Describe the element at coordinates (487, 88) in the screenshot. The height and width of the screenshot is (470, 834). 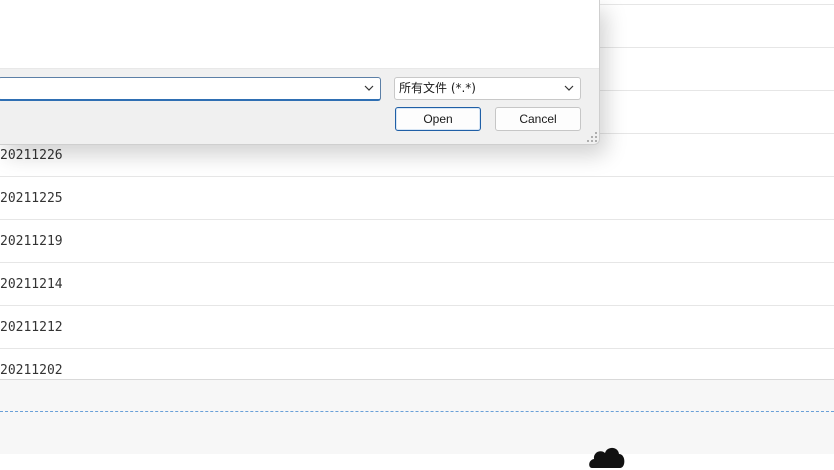
I see `file-type-select: 所有文件 (*.*)` at that location.